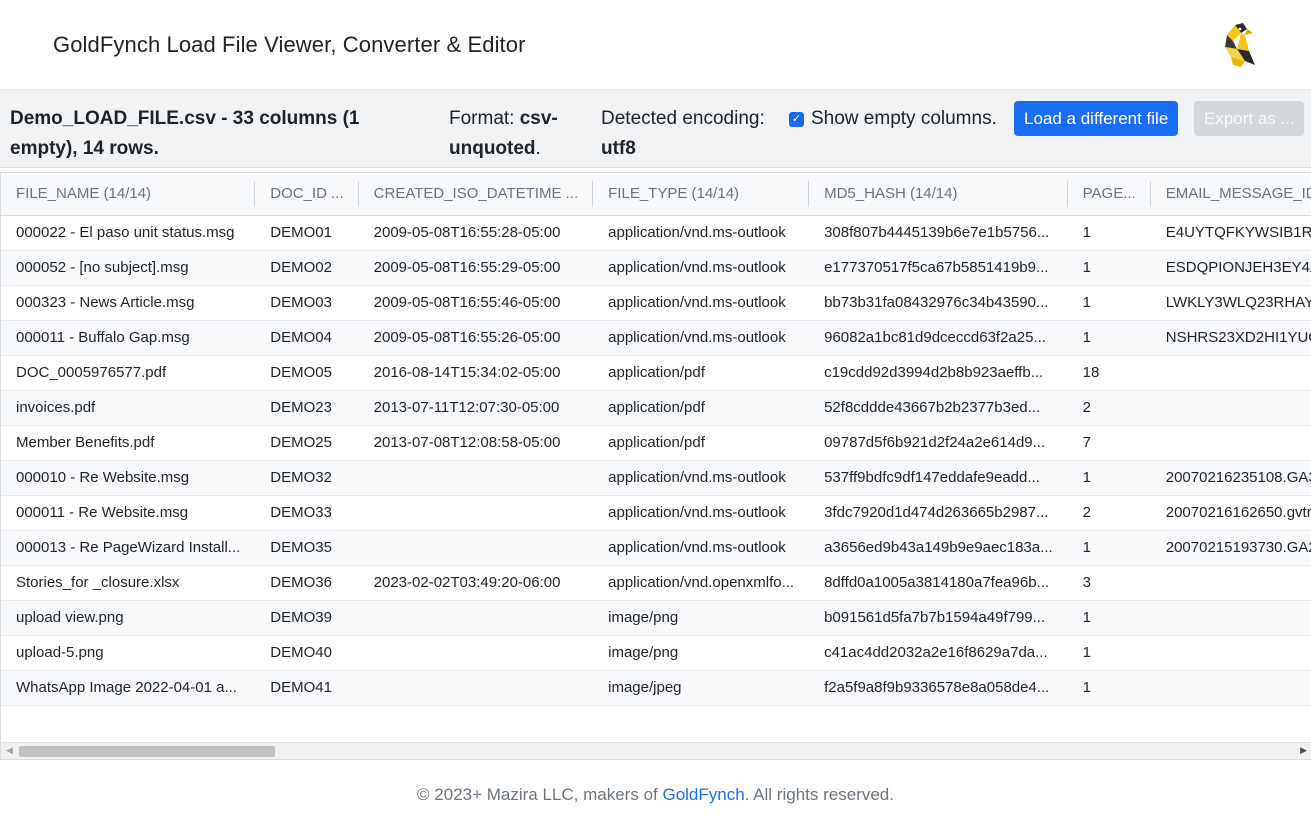 The width and height of the screenshot is (1311, 830). I want to click on table-cell: 2009-05-08T16:55:46-05:00, so click(476, 303).